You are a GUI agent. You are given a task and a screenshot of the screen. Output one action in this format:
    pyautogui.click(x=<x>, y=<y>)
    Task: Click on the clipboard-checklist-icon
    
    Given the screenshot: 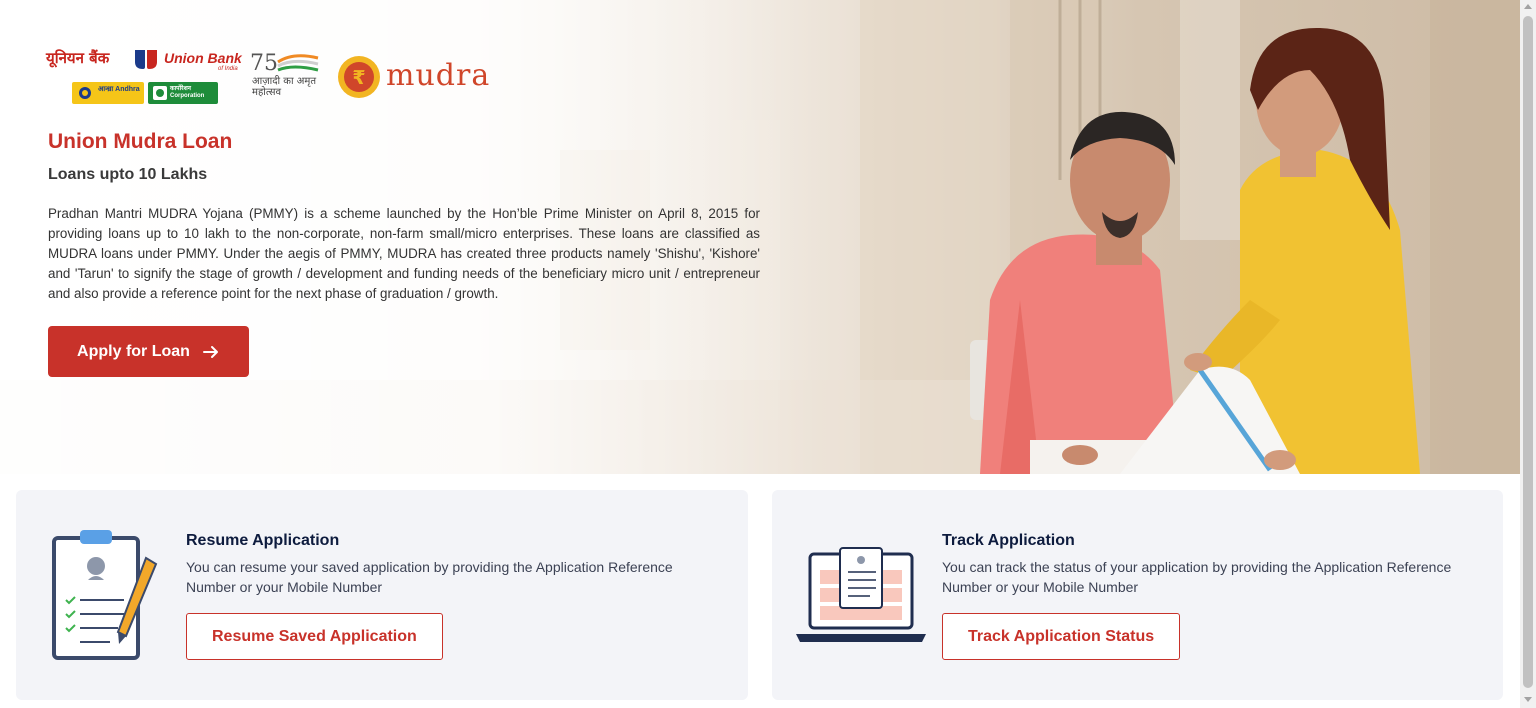 What is the action you would take?
    pyautogui.click(x=105, y=595)
    